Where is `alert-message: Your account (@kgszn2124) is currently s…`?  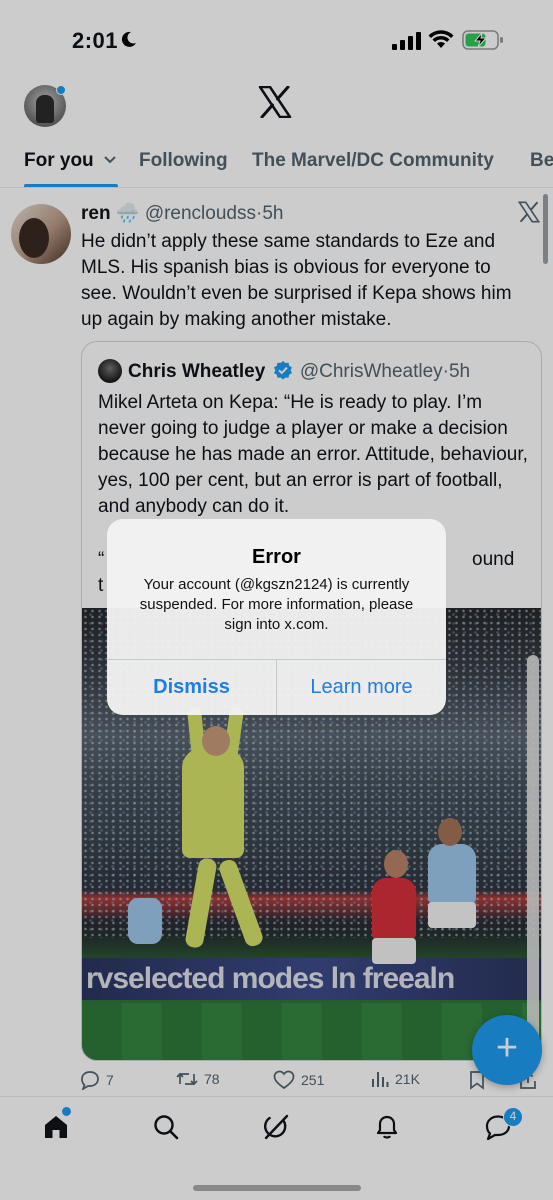
alert-message: Your account (@kgszn2124) is currently s… is located at coordinates (276, 604).